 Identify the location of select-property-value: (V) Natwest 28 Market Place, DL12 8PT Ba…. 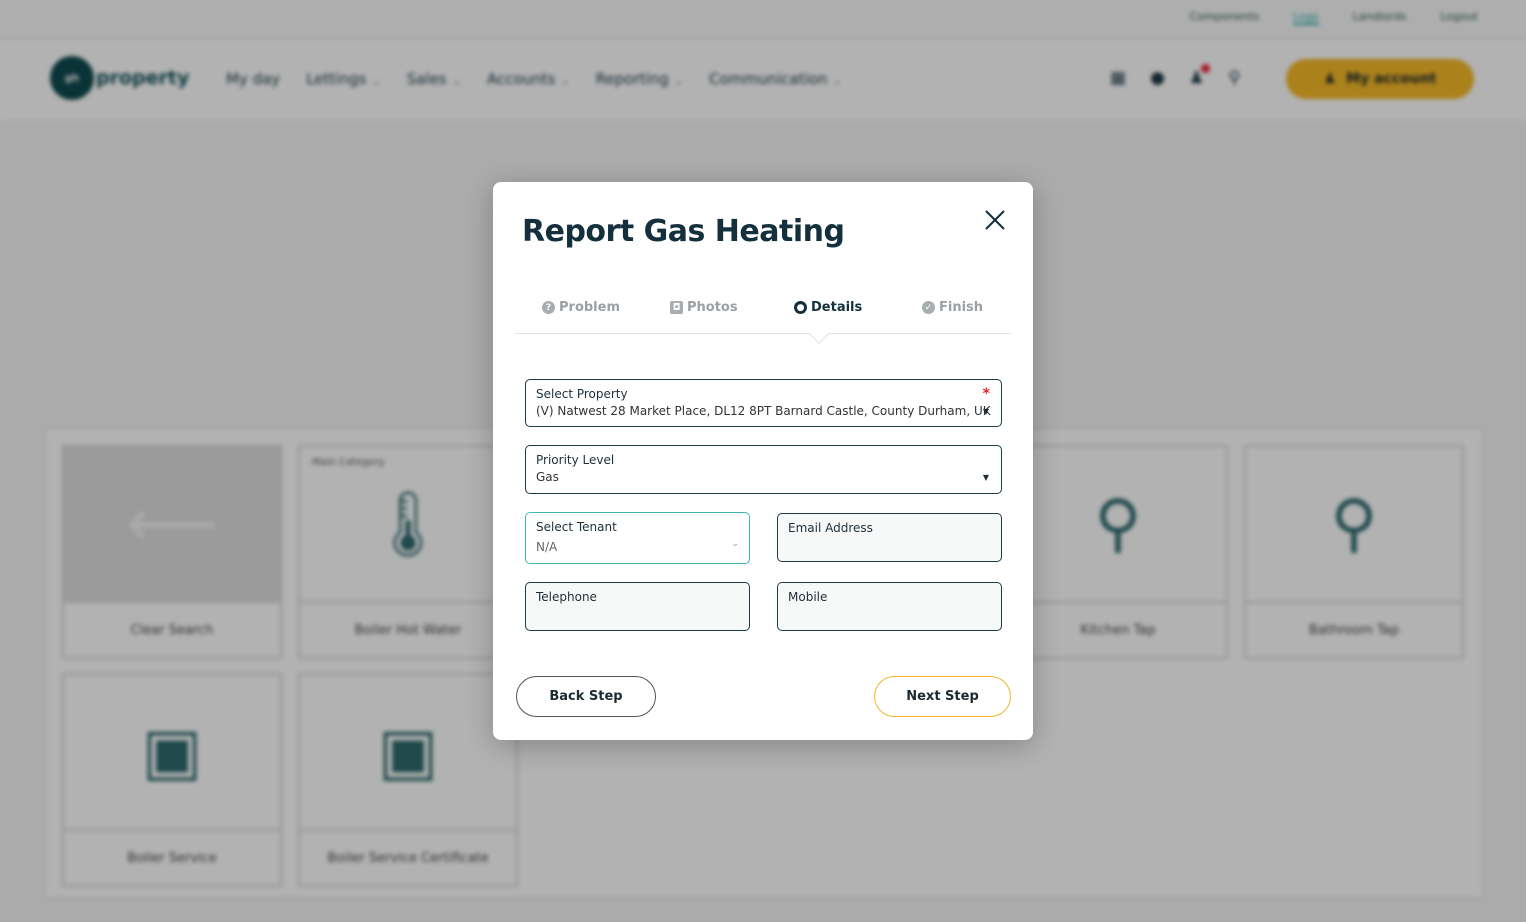
(763, 411).